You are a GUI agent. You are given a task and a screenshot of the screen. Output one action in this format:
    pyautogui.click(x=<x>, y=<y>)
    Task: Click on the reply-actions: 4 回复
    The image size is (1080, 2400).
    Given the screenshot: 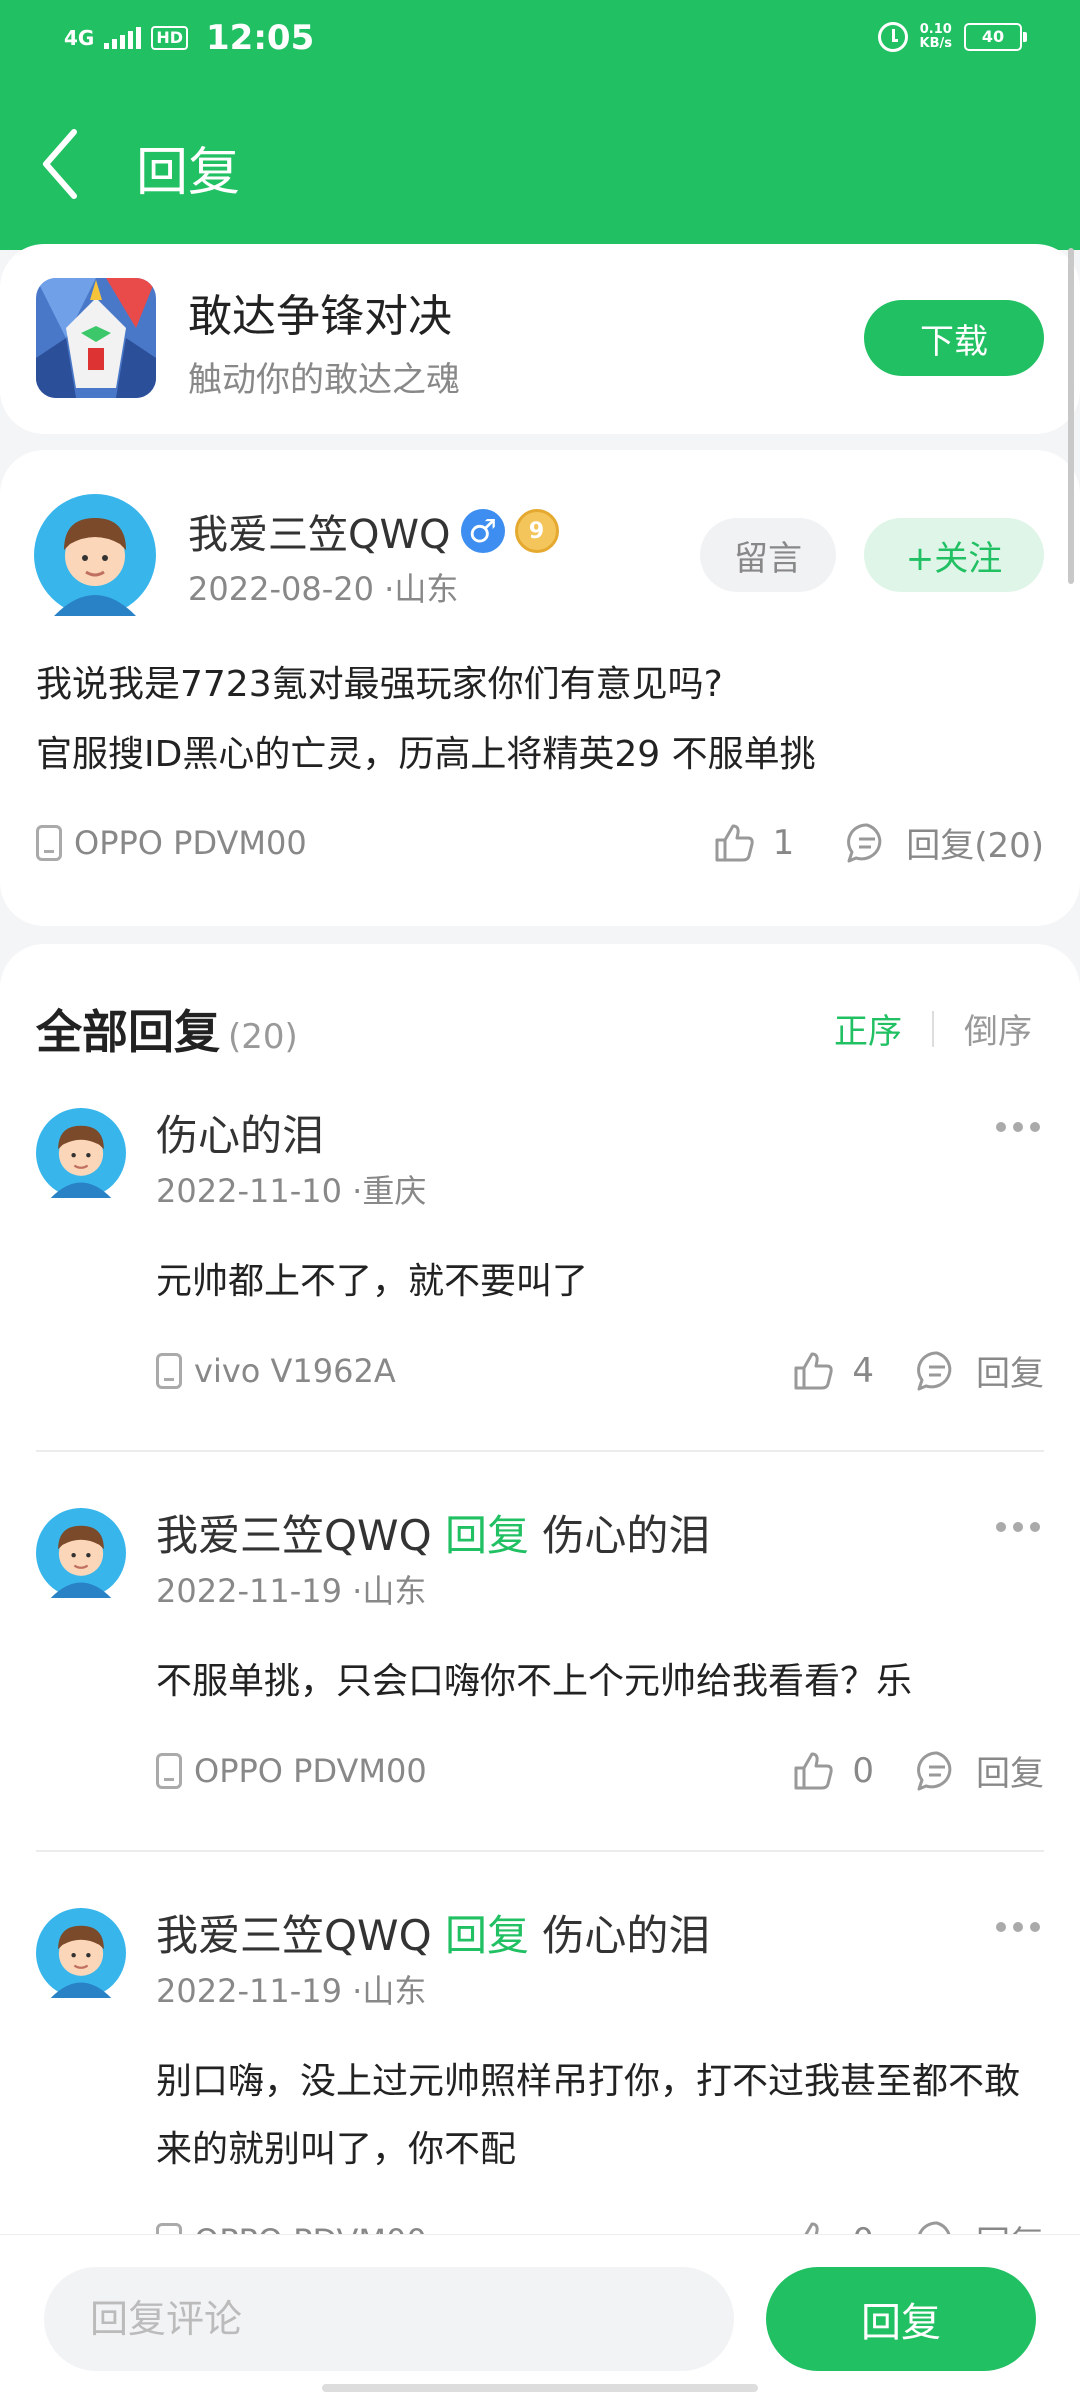 What is the action you would take?
    pyautogui.click(x=917, y=1370)
    